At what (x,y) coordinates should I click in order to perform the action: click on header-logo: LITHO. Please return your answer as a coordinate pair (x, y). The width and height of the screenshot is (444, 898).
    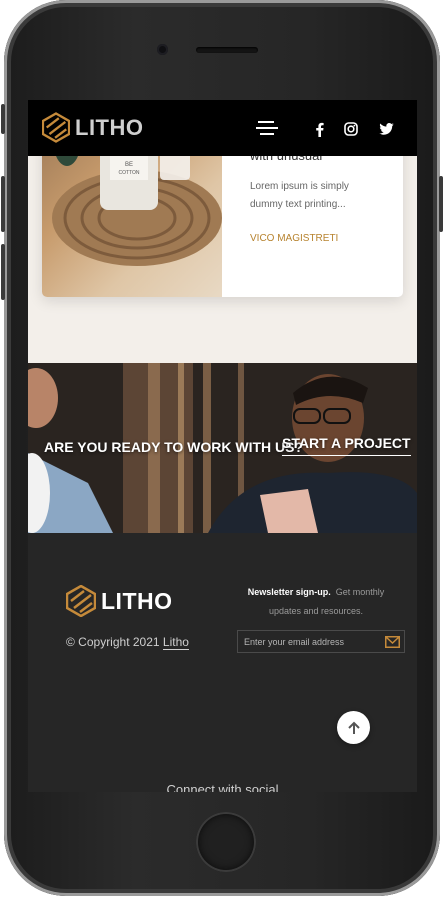
    Looking at the image, I should click on (93, 127).